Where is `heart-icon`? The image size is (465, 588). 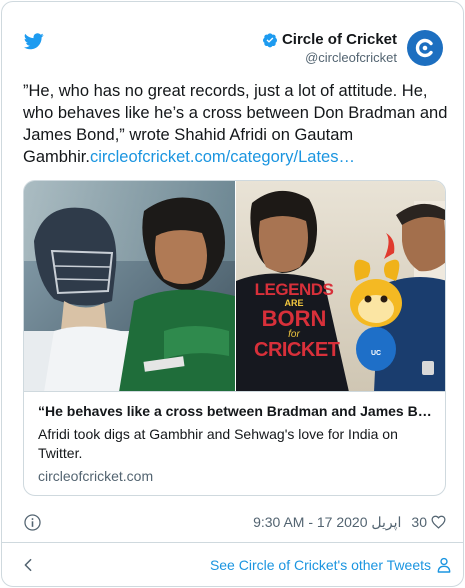
heart-icon is located at coordinates (438, 522).